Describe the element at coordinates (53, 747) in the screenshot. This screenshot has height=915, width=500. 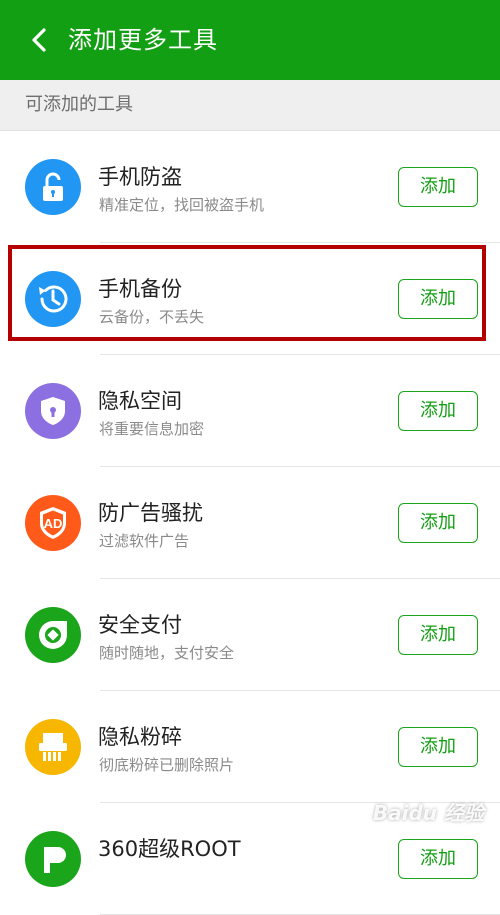
I see `shredder-icon` at that location.